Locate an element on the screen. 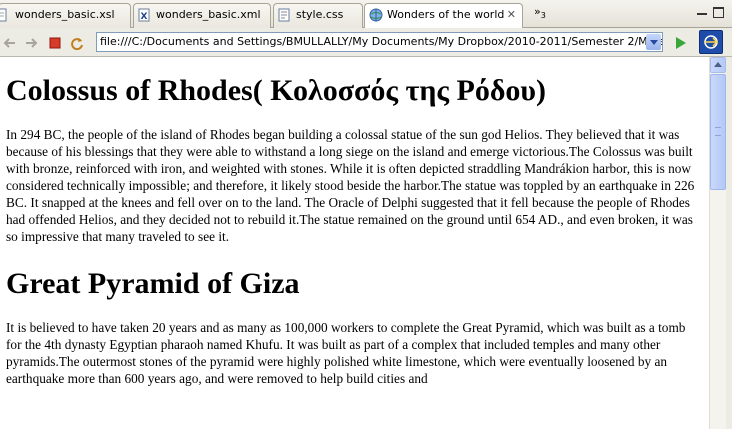 Image resolution: width=732 pixels, height=429 pixels. maximize-icon is located at coordinates (718, 12).